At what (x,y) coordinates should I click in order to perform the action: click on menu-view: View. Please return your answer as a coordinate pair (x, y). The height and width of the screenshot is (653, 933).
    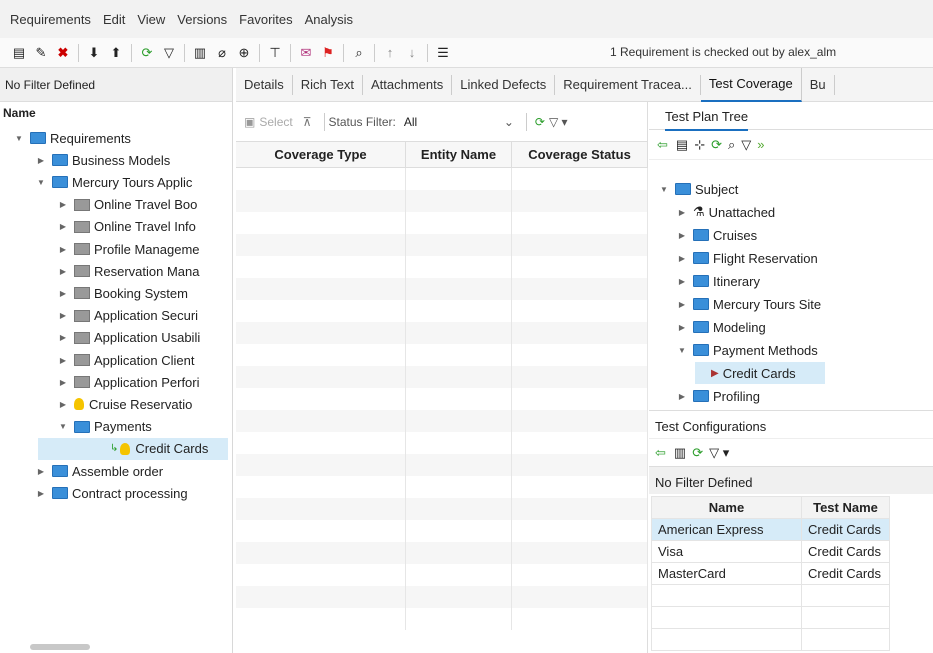
    Looking at the image, I should click on (151, 19).